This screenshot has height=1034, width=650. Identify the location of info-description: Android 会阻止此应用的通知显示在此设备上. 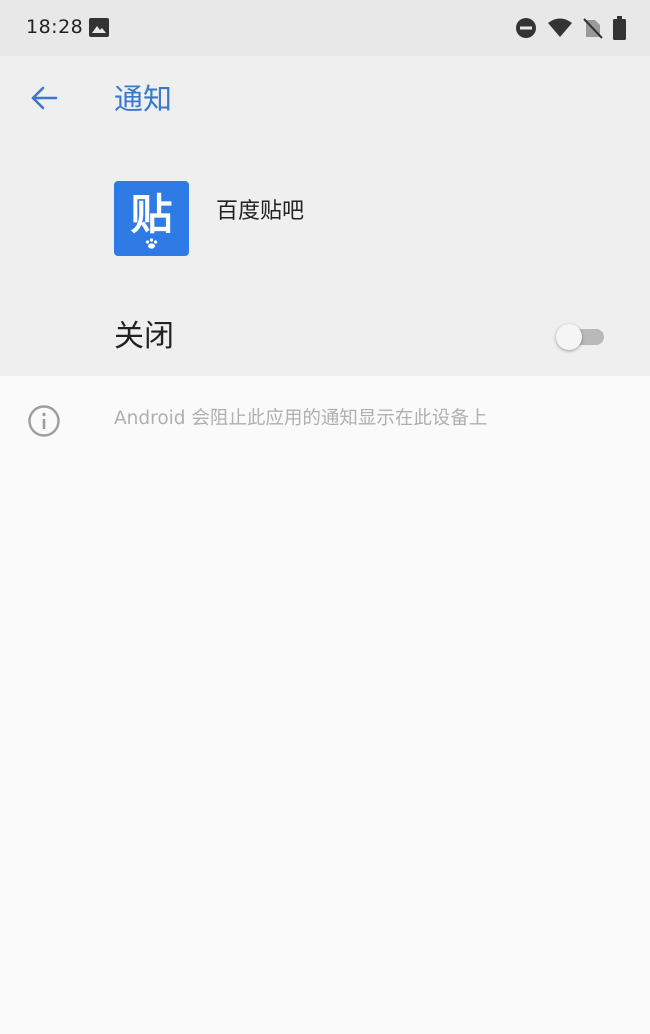
(301, 418).